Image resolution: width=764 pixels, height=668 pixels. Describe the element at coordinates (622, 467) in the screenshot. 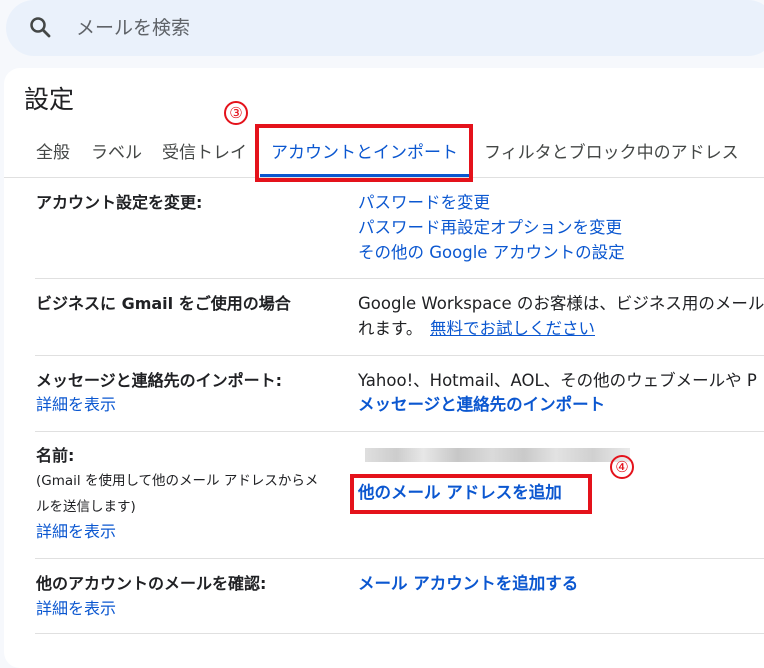

I see `step-4-marker: ④` at that location.